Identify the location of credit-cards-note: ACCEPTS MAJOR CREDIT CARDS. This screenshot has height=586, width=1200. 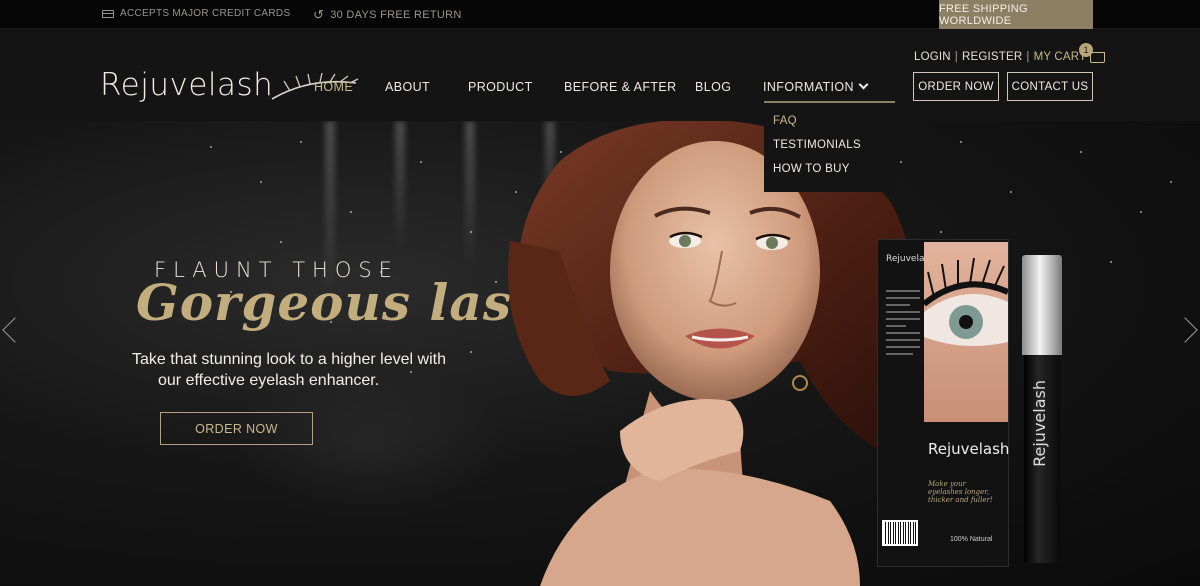
(196, 13).